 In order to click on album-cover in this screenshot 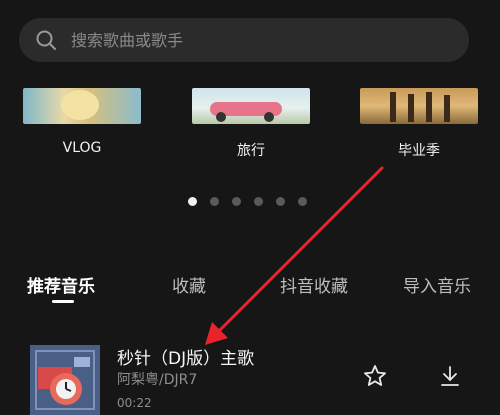, I will do `click(65, 380)`.